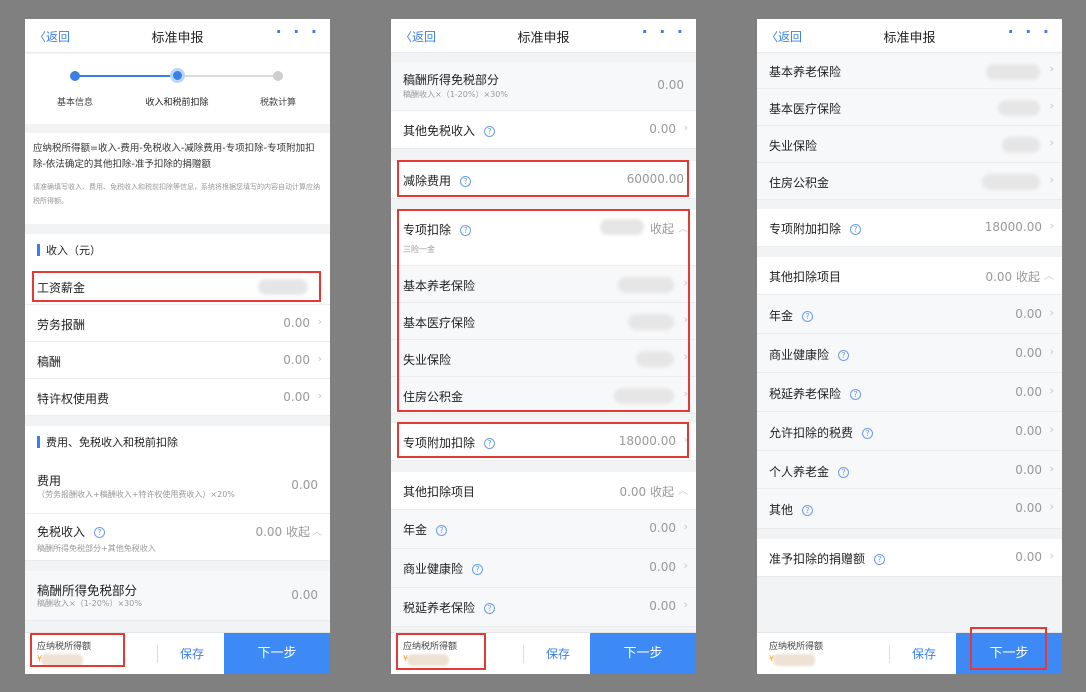 Image resolution: width=1086 pixels, height=692 pixels. What do you see at coordinates (543, 130) in the screenshot?
I see `row-other-exempt: 其他免税收入? 0.00 ›` at bounding box center [543, 130].